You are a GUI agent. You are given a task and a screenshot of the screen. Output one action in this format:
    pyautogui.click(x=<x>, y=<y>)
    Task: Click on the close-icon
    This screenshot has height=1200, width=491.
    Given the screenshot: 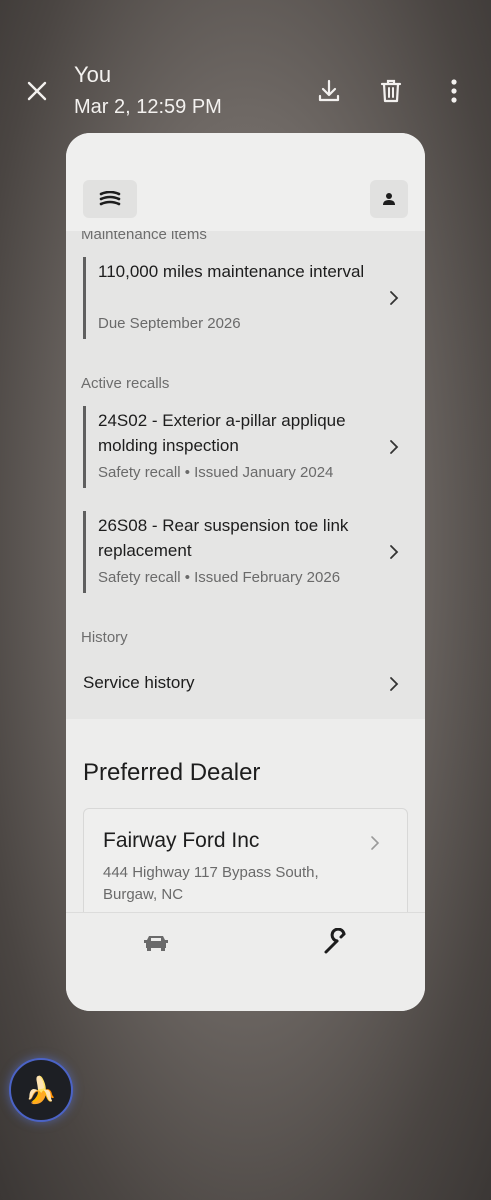 What is the action you would take?
    pyautogui.click(x=37, y=91)
    